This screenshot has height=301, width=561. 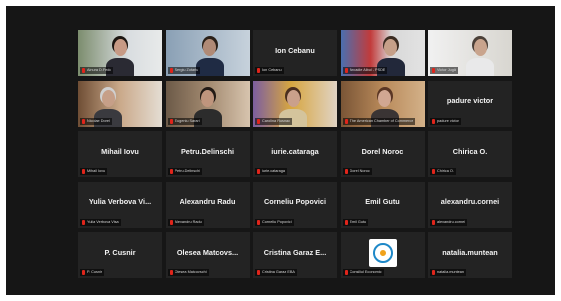 I want to click on participant-name-label: Yulia Verbova Visa, so click(x=100, y=222).